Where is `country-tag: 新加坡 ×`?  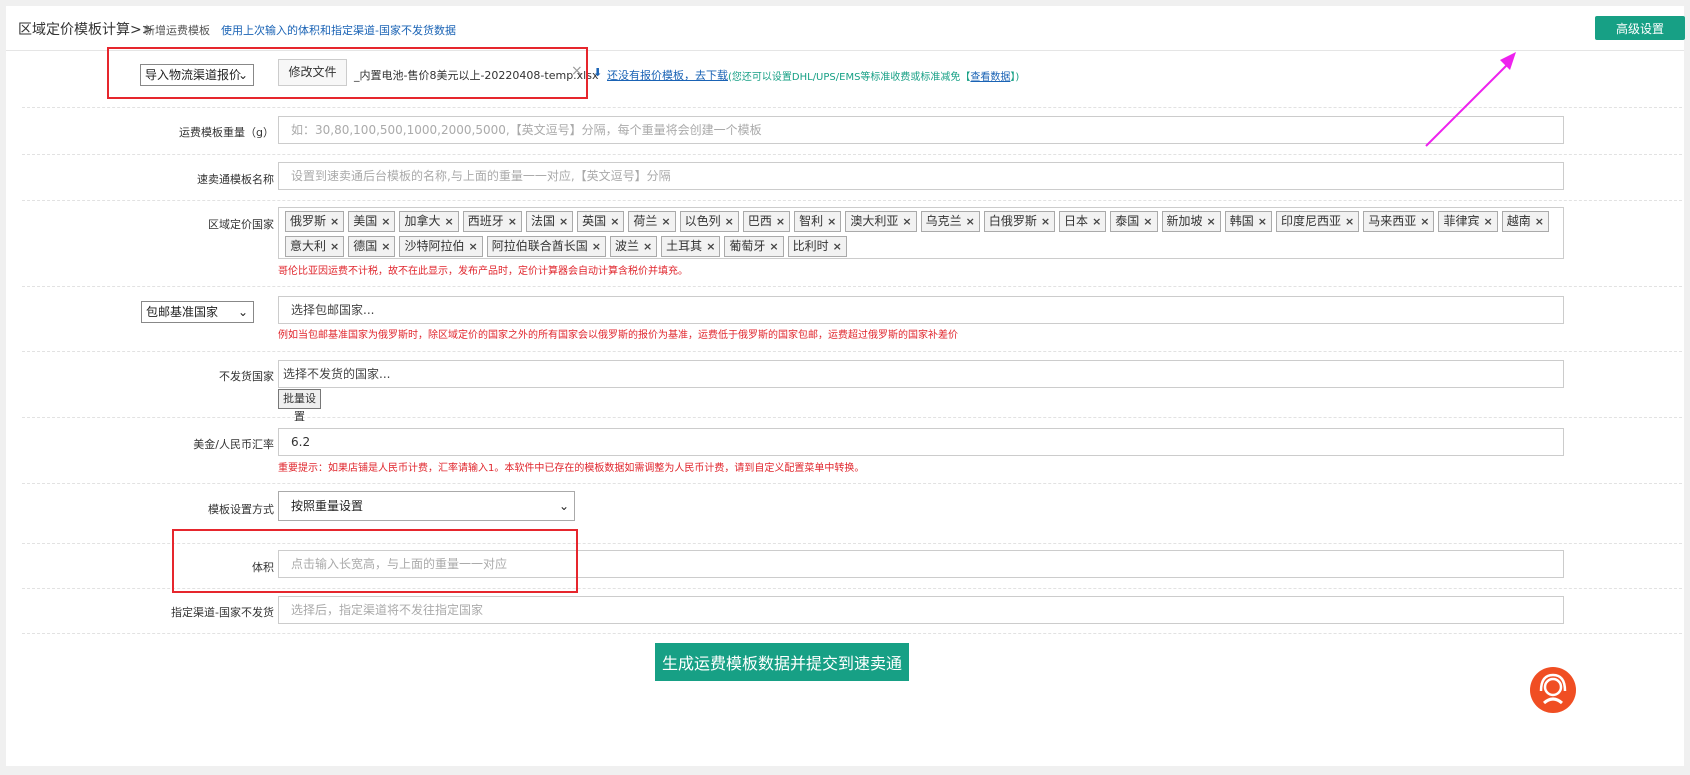 country-tag: 新加坡 × is located at coordinates (1191, 221).